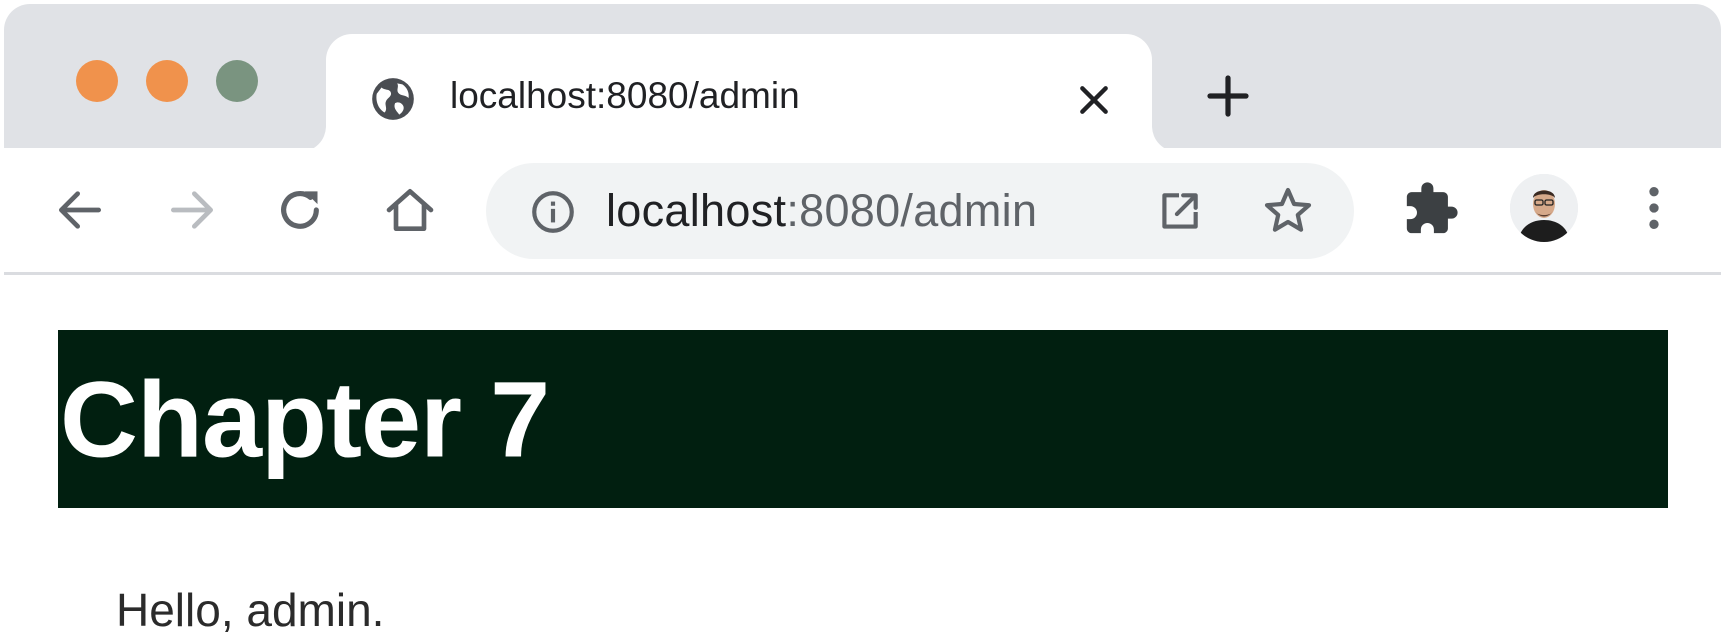  Describe the element at coordinates (553, 212) in the screenshot. I see `info-icon` at that location.